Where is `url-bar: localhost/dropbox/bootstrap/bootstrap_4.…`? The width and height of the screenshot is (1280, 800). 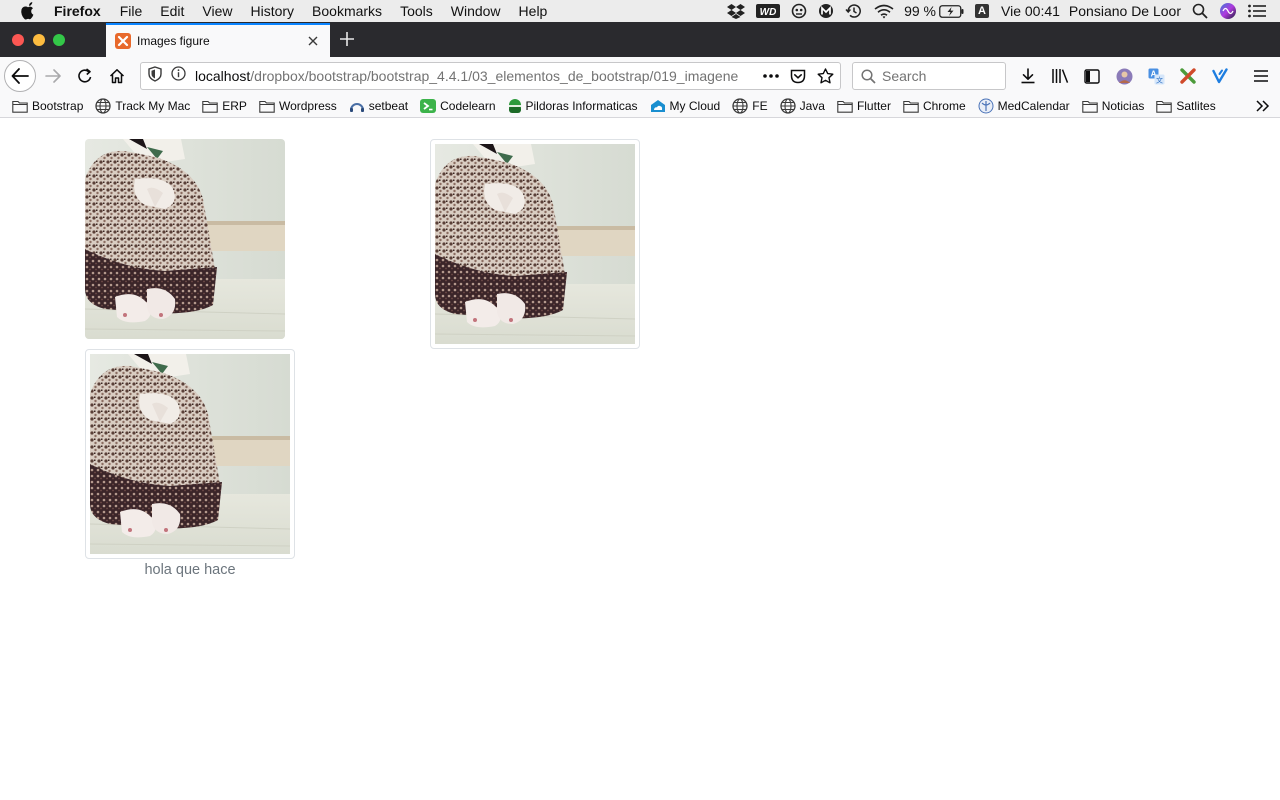
url-bar: localhost/dropbox/bootstrap/bootstrap_4.… is located at coordinates (490, 76).